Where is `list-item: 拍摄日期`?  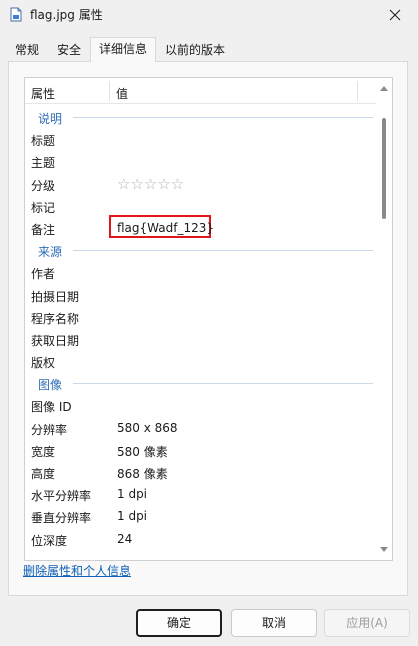
list-item: 拍摄日期 is located at coordinates (201, 295).